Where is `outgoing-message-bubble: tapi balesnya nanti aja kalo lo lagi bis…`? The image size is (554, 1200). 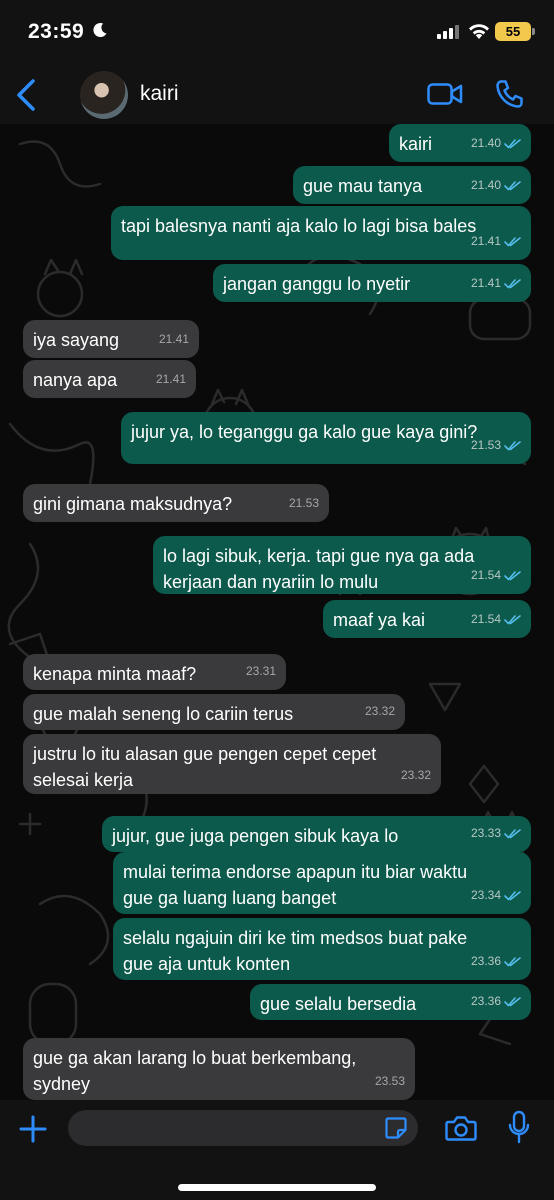
outgoing-message-bubble: tapi balesnya nanti aja kalo lo lagi bis… is located at coordinates (321, 233).